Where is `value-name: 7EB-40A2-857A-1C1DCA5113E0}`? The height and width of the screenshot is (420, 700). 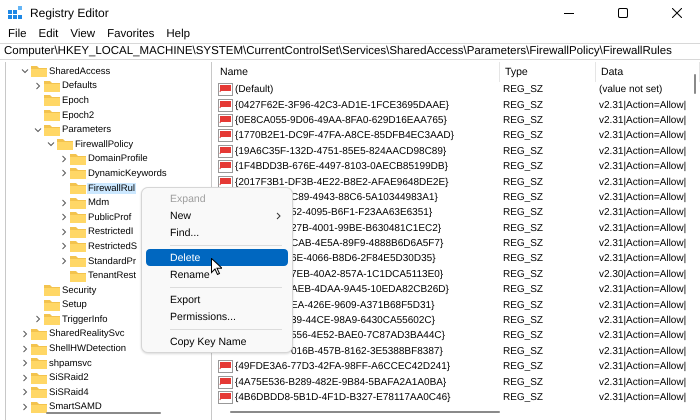
value-name: 7EB-40A2-857A-1C1DCA5113E0} is located at coordinates (367, 274).